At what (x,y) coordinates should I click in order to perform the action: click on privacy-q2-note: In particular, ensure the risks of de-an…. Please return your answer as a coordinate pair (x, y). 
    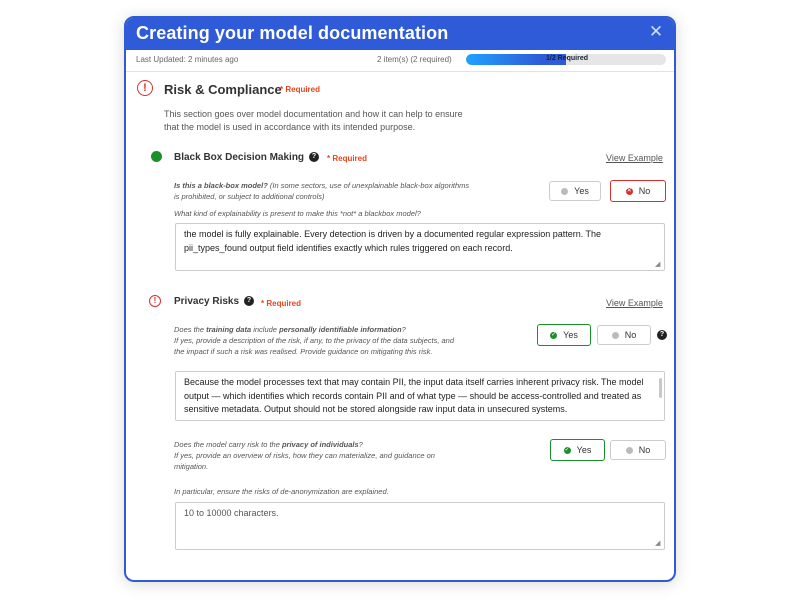
    Looking at the image, I should click on (281, 491).